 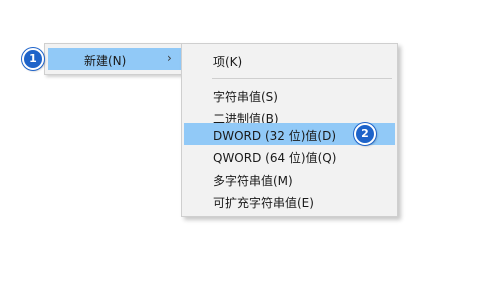 I want to click on menu-item-new-label: 新建(N), so click(x=105, y=61).